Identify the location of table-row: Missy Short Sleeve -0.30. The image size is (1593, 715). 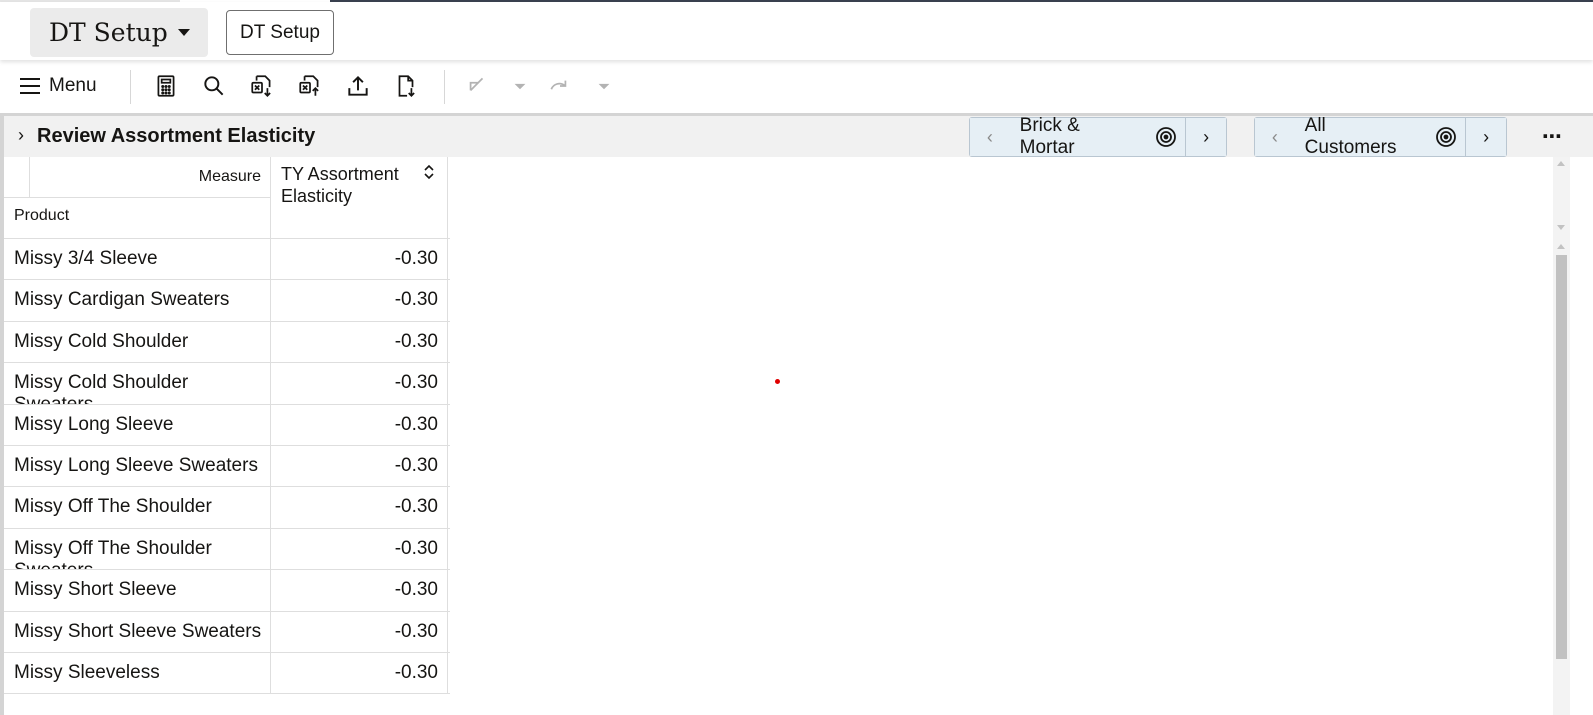
(227, 591).